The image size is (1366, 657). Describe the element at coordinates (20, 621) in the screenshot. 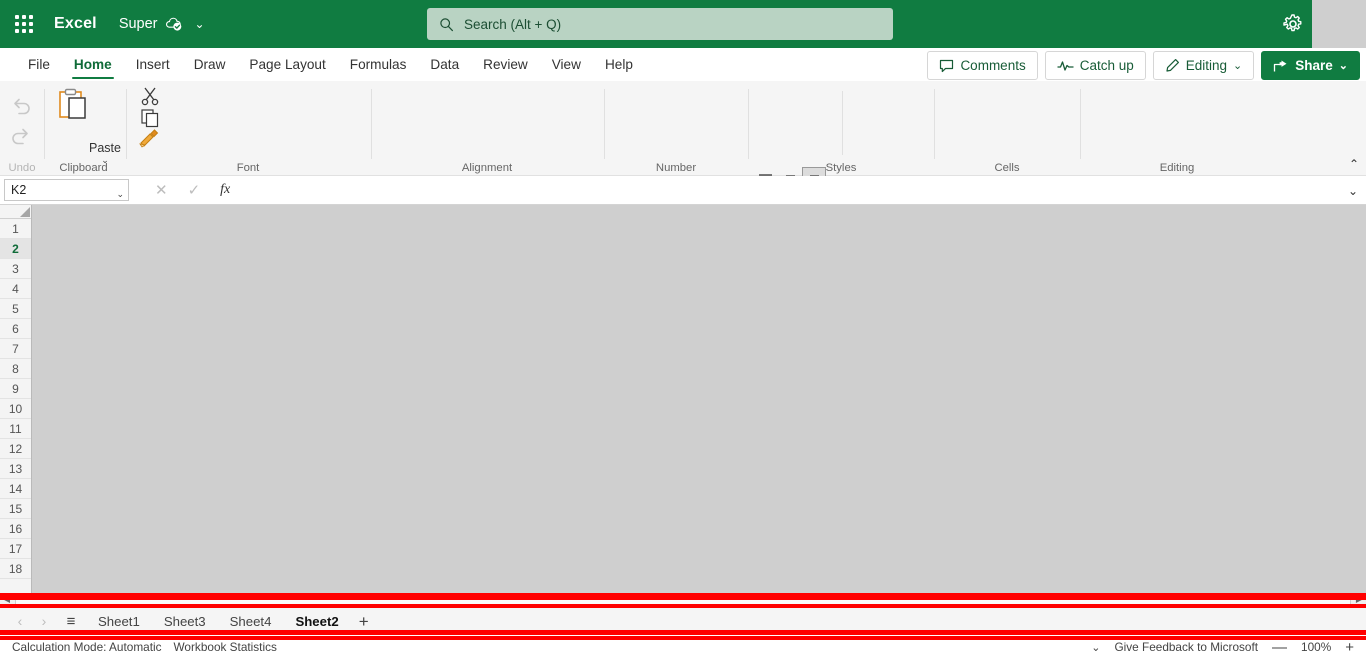

I see `previous-sheet-icon: ‹` at that location.